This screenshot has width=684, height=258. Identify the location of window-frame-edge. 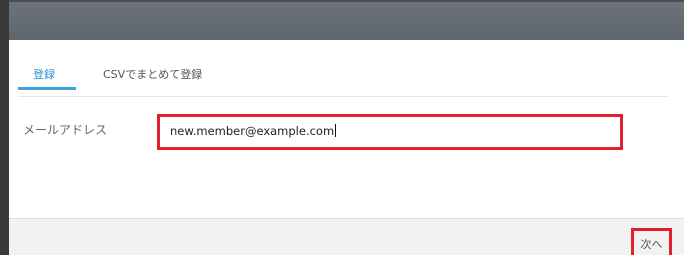
(4, 127).